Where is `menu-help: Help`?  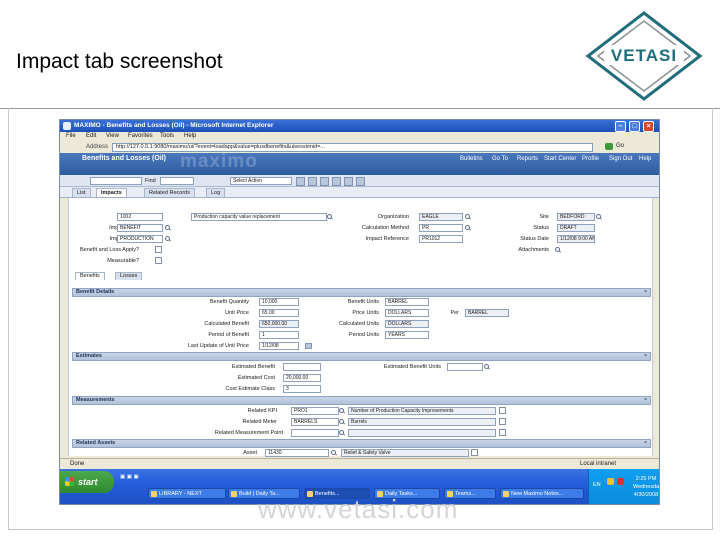
menu-help: Help is located at coordinates (190, 136).